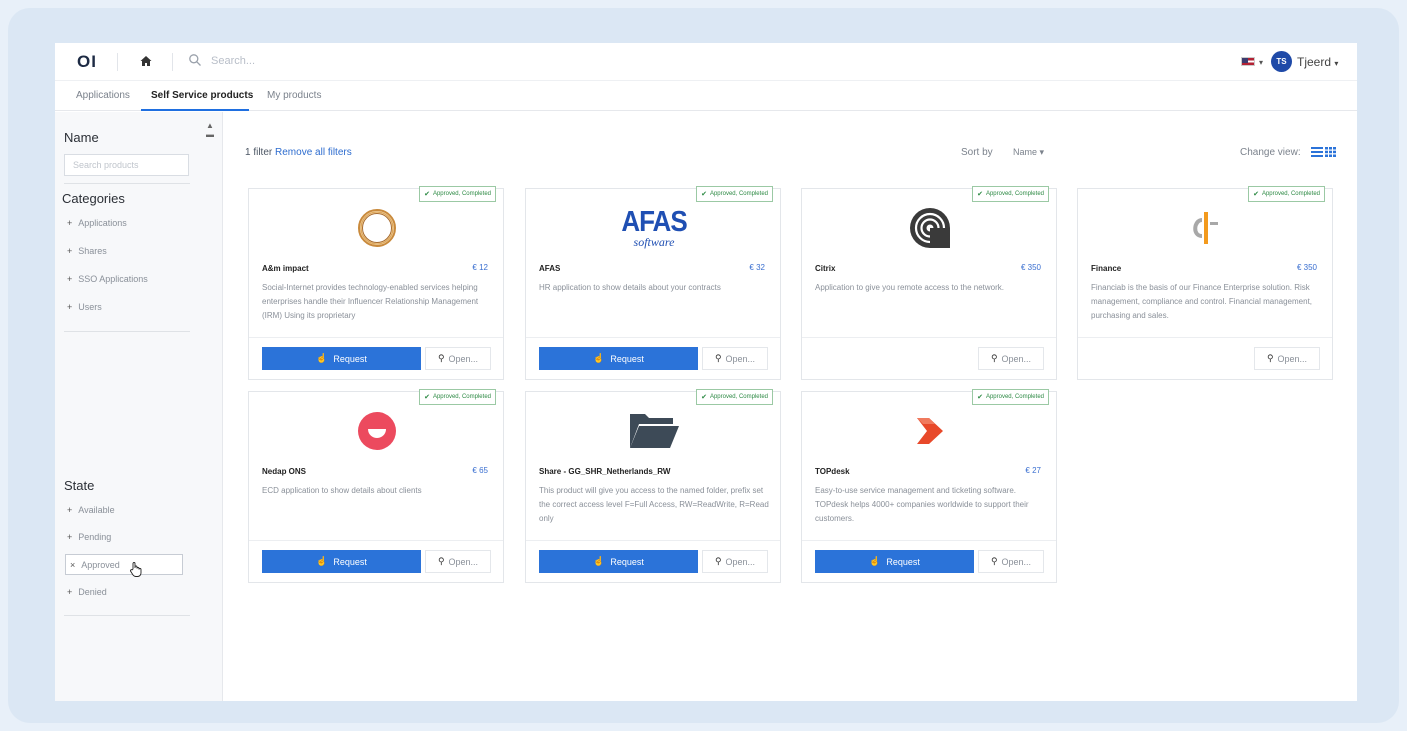  What do you see at coordinates (313, 152) in the screenshot?
I see `remove-all-filters-link: Remove all filters` at bounding box center [313, 152].